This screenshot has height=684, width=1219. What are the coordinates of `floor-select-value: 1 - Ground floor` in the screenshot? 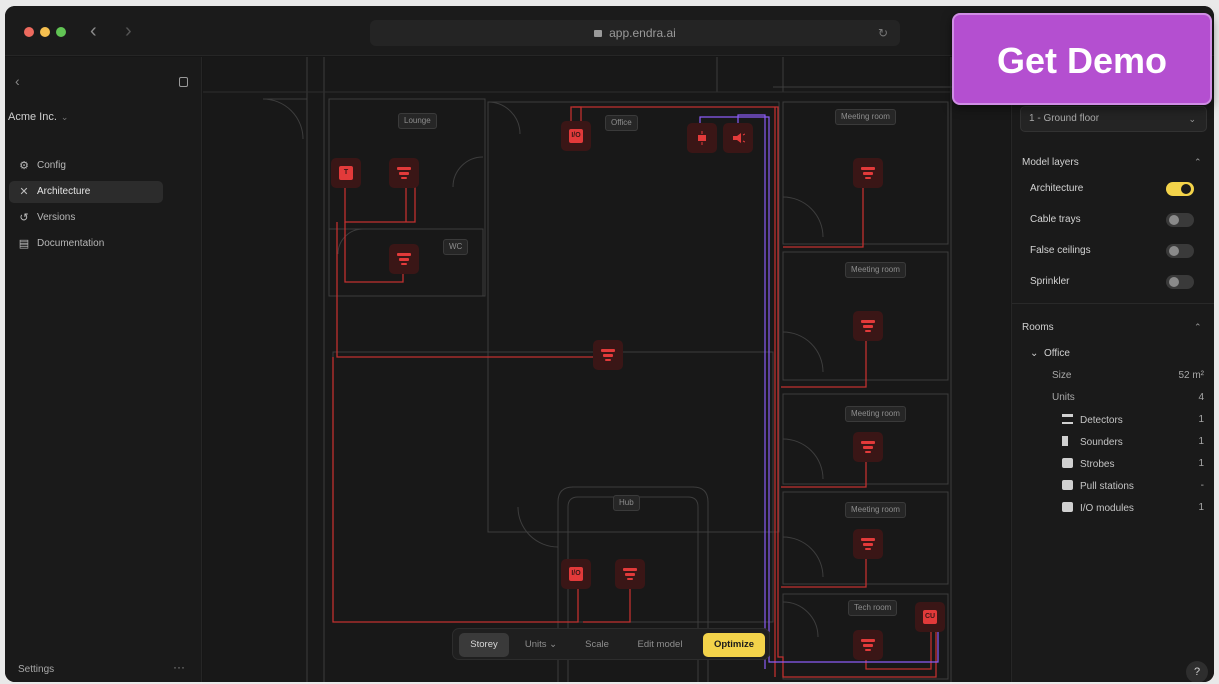 It's located at (1064, 118).